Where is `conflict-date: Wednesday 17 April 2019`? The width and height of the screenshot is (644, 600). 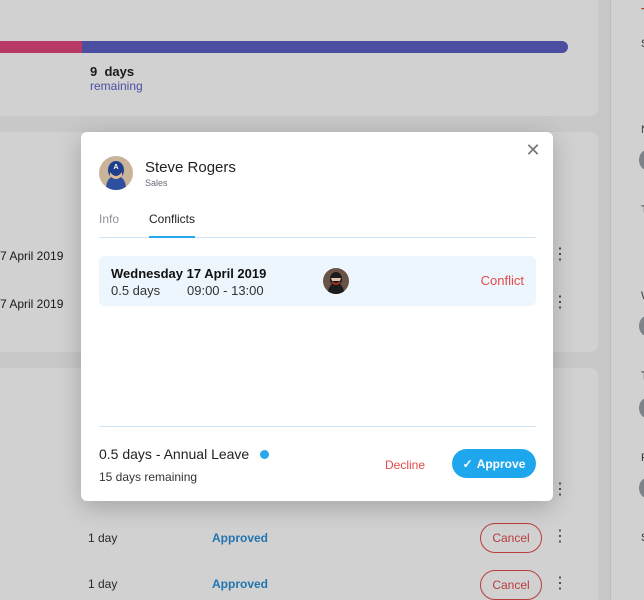
conflict-date: Wednesday 17 April 2019 is located at coordinates (189, 273).